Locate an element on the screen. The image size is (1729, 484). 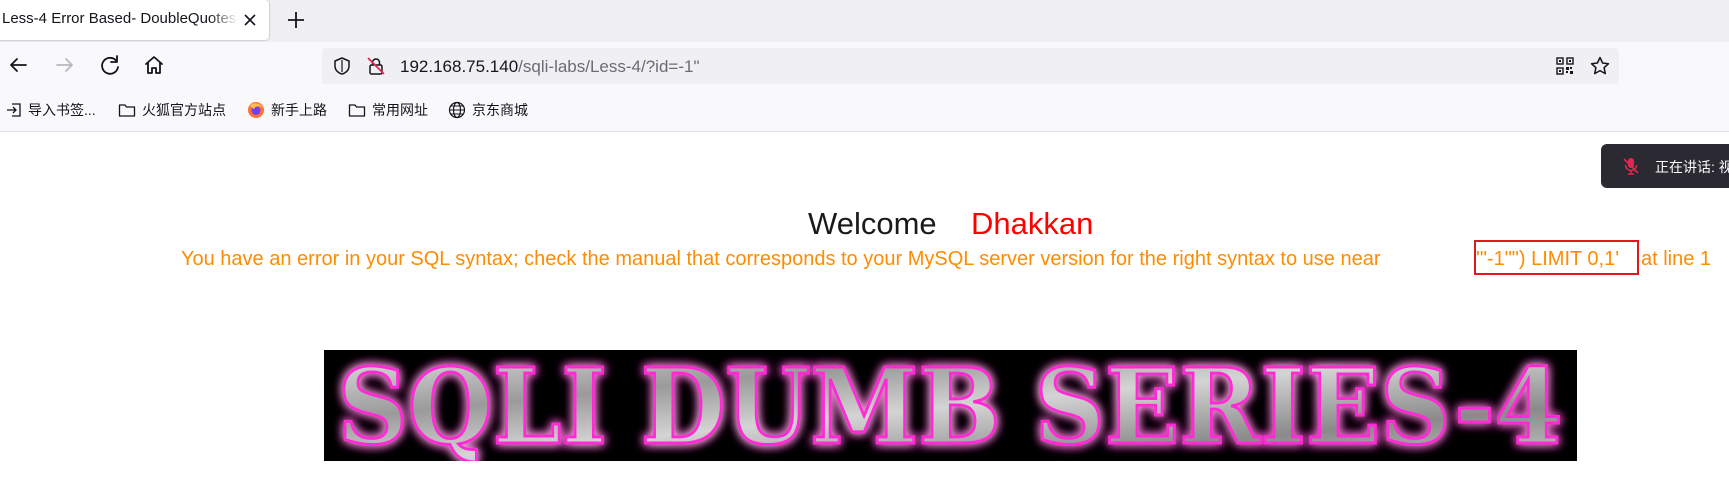
import-icon is located at coordinates (14, 110).